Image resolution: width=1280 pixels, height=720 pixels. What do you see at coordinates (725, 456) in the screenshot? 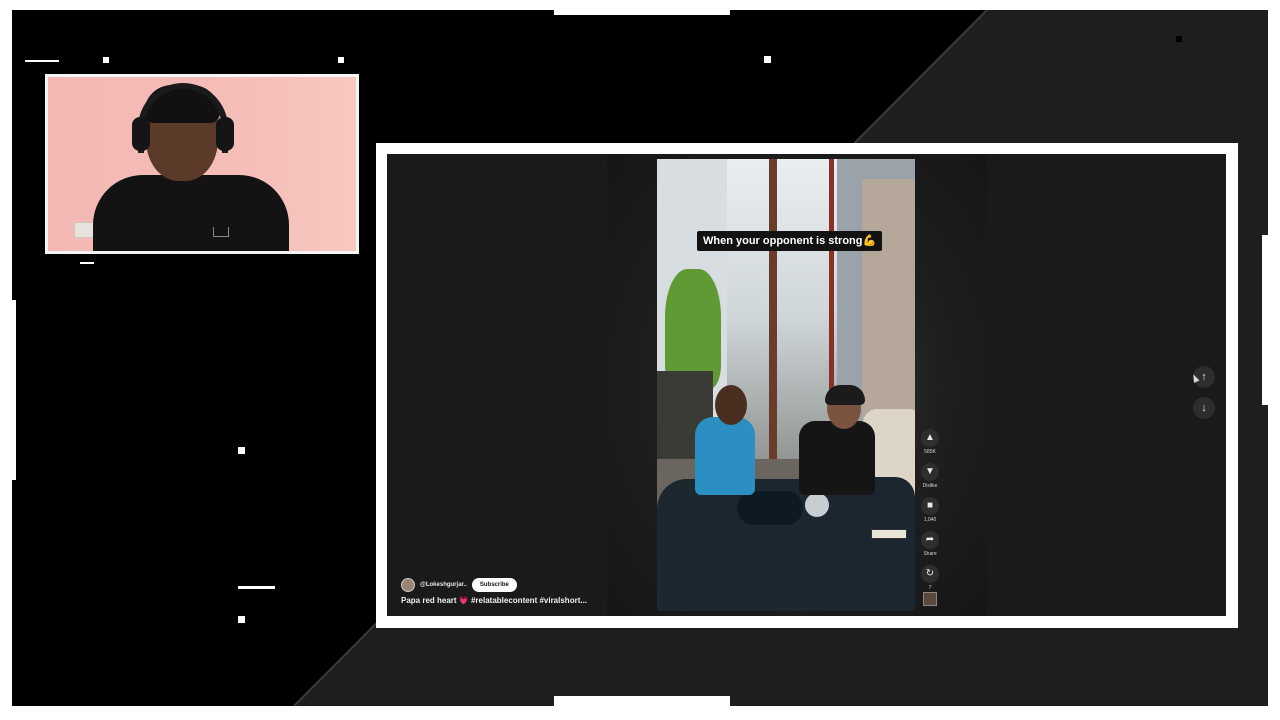
I see `rider-blue-shirt` at bounding box center [725, 456].